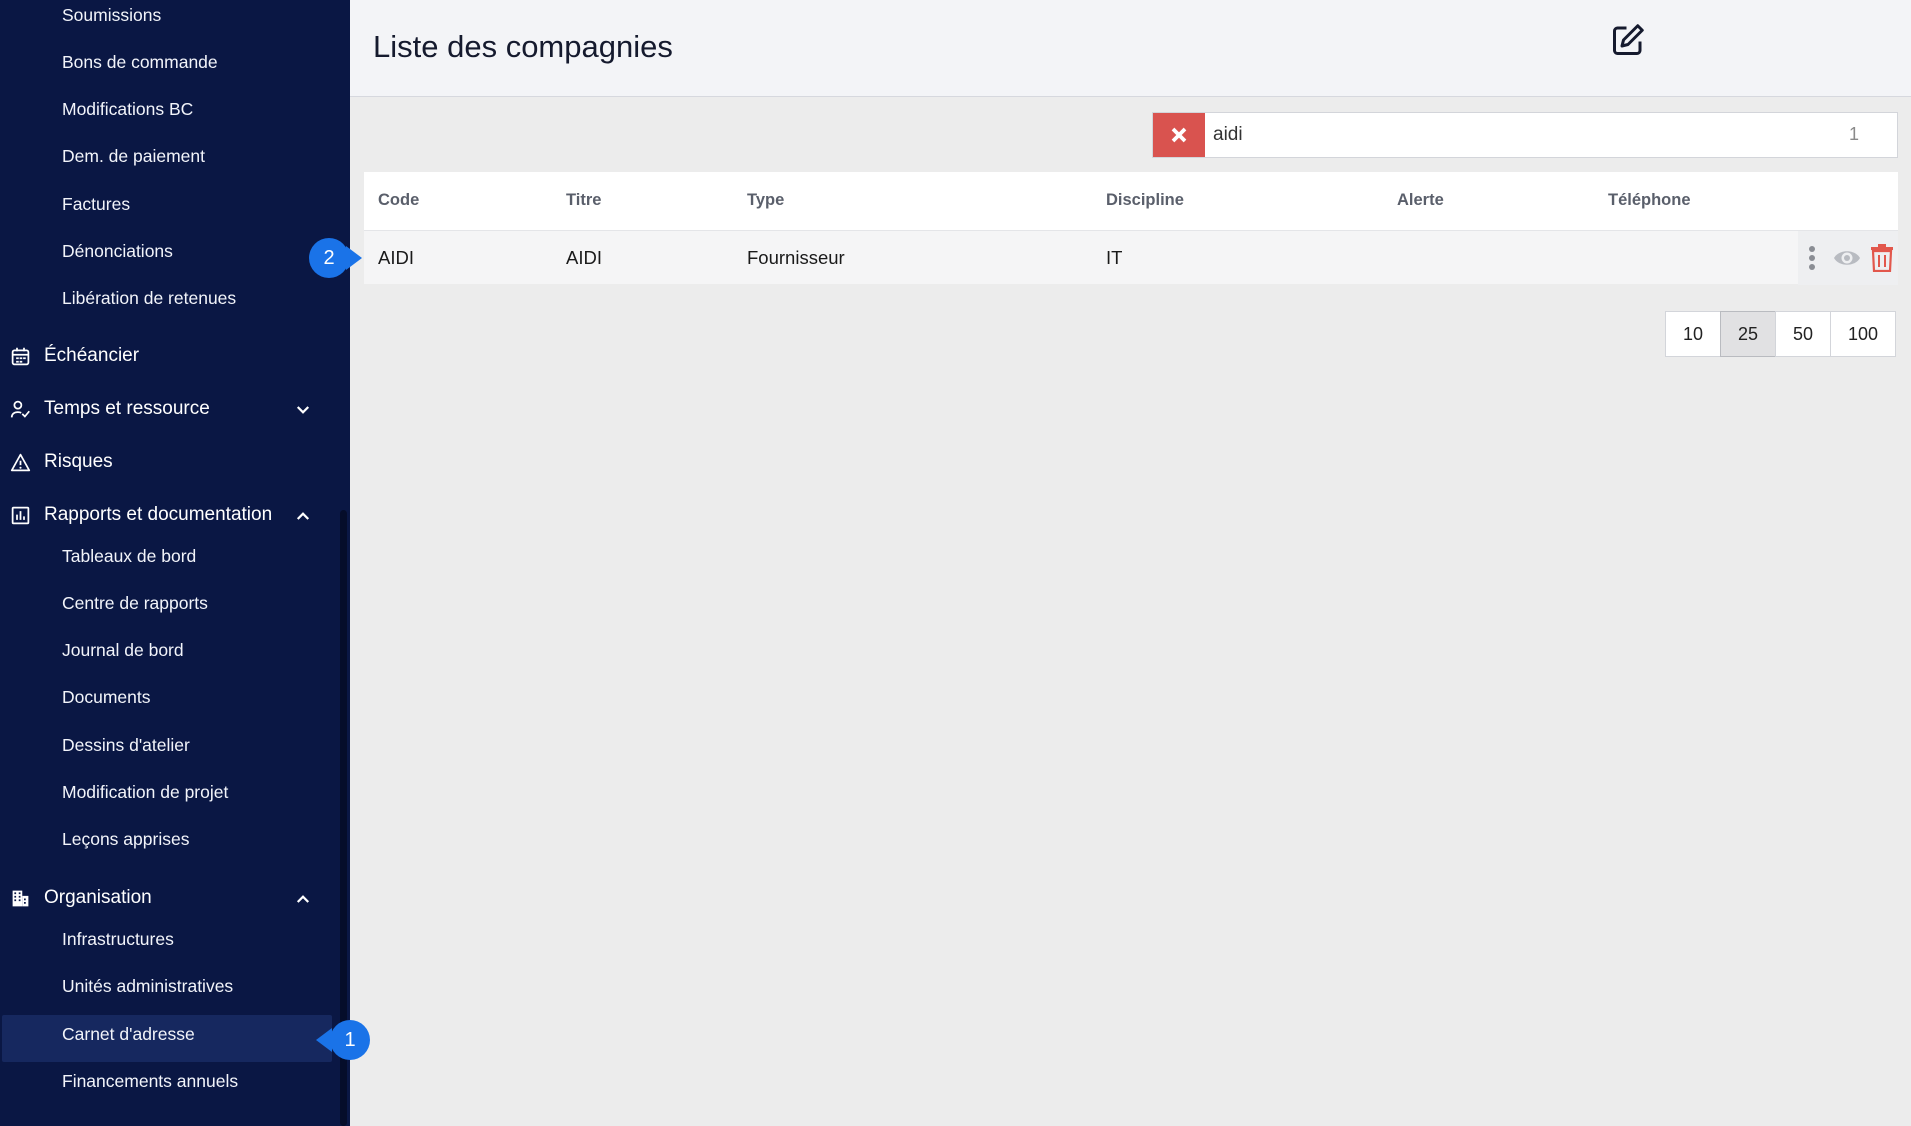  What do you see at coordinates (149, 298) in the screenshot?
I see `sidebar-item-liberation-retenues: Libération de retenues` at bounding box center [149, 298].